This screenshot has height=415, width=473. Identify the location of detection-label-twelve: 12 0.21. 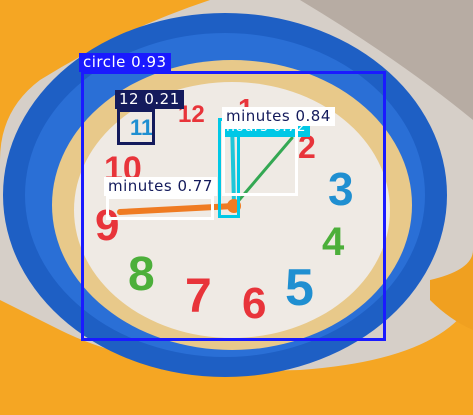
(149, 99).